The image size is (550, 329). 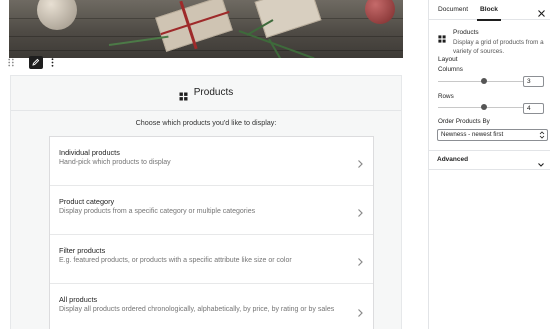 I want to click on columns-label: Columns, so click(x=450, y=69).